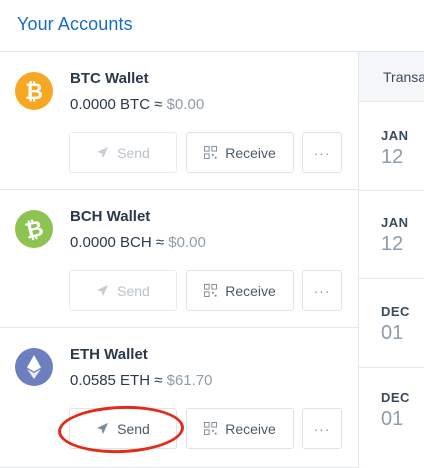 This screenshot has width=424, height=468. I want to click on wallet-name: BCH Wallet, so click(110, 216).